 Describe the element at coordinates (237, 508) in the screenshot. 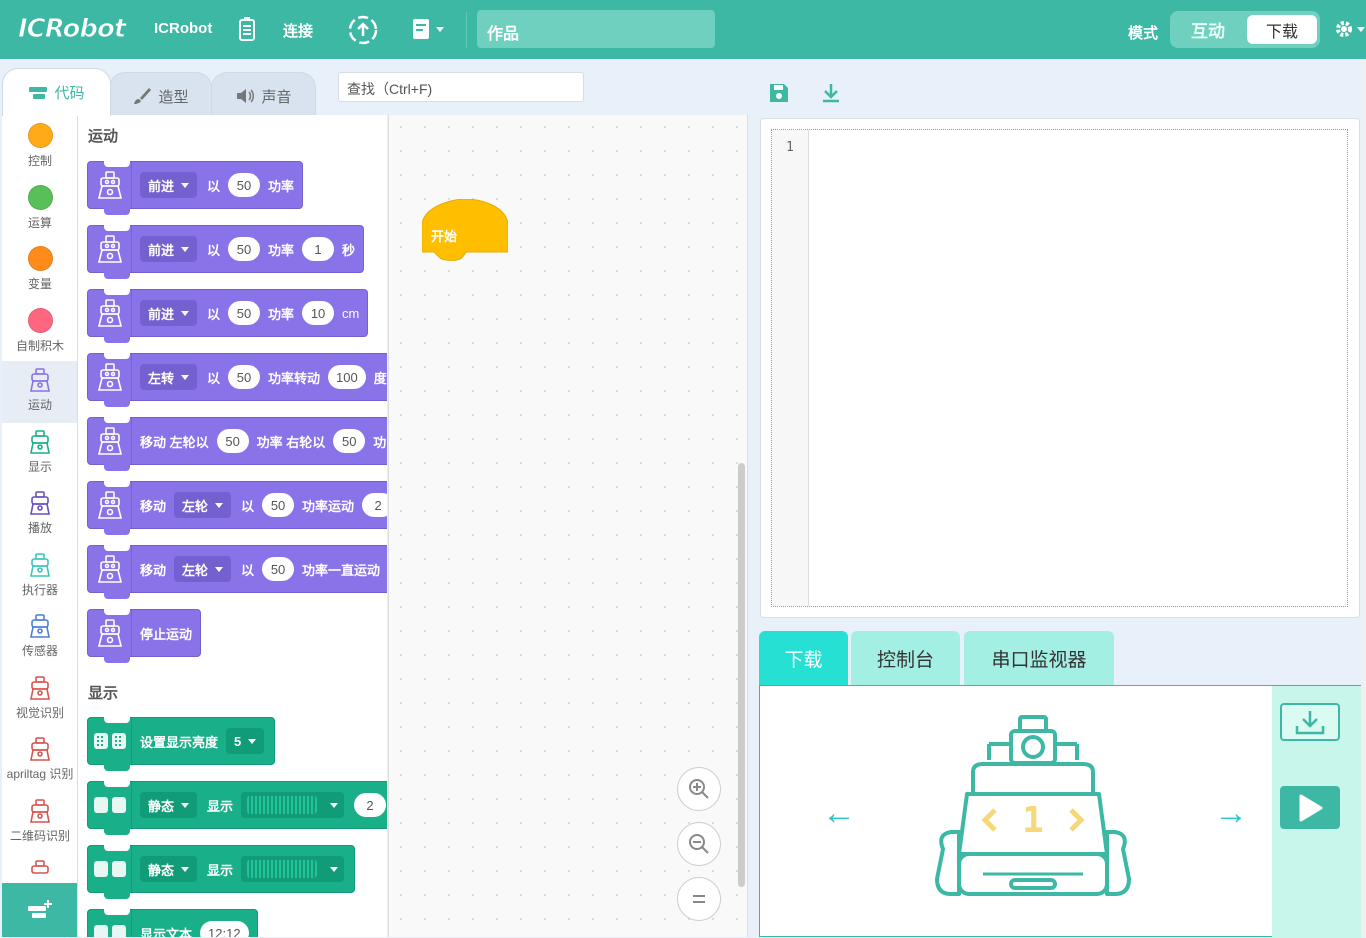

I see `block-move-wheel-timed: 移动 左轮 以 50 功率运动 2` at that location.